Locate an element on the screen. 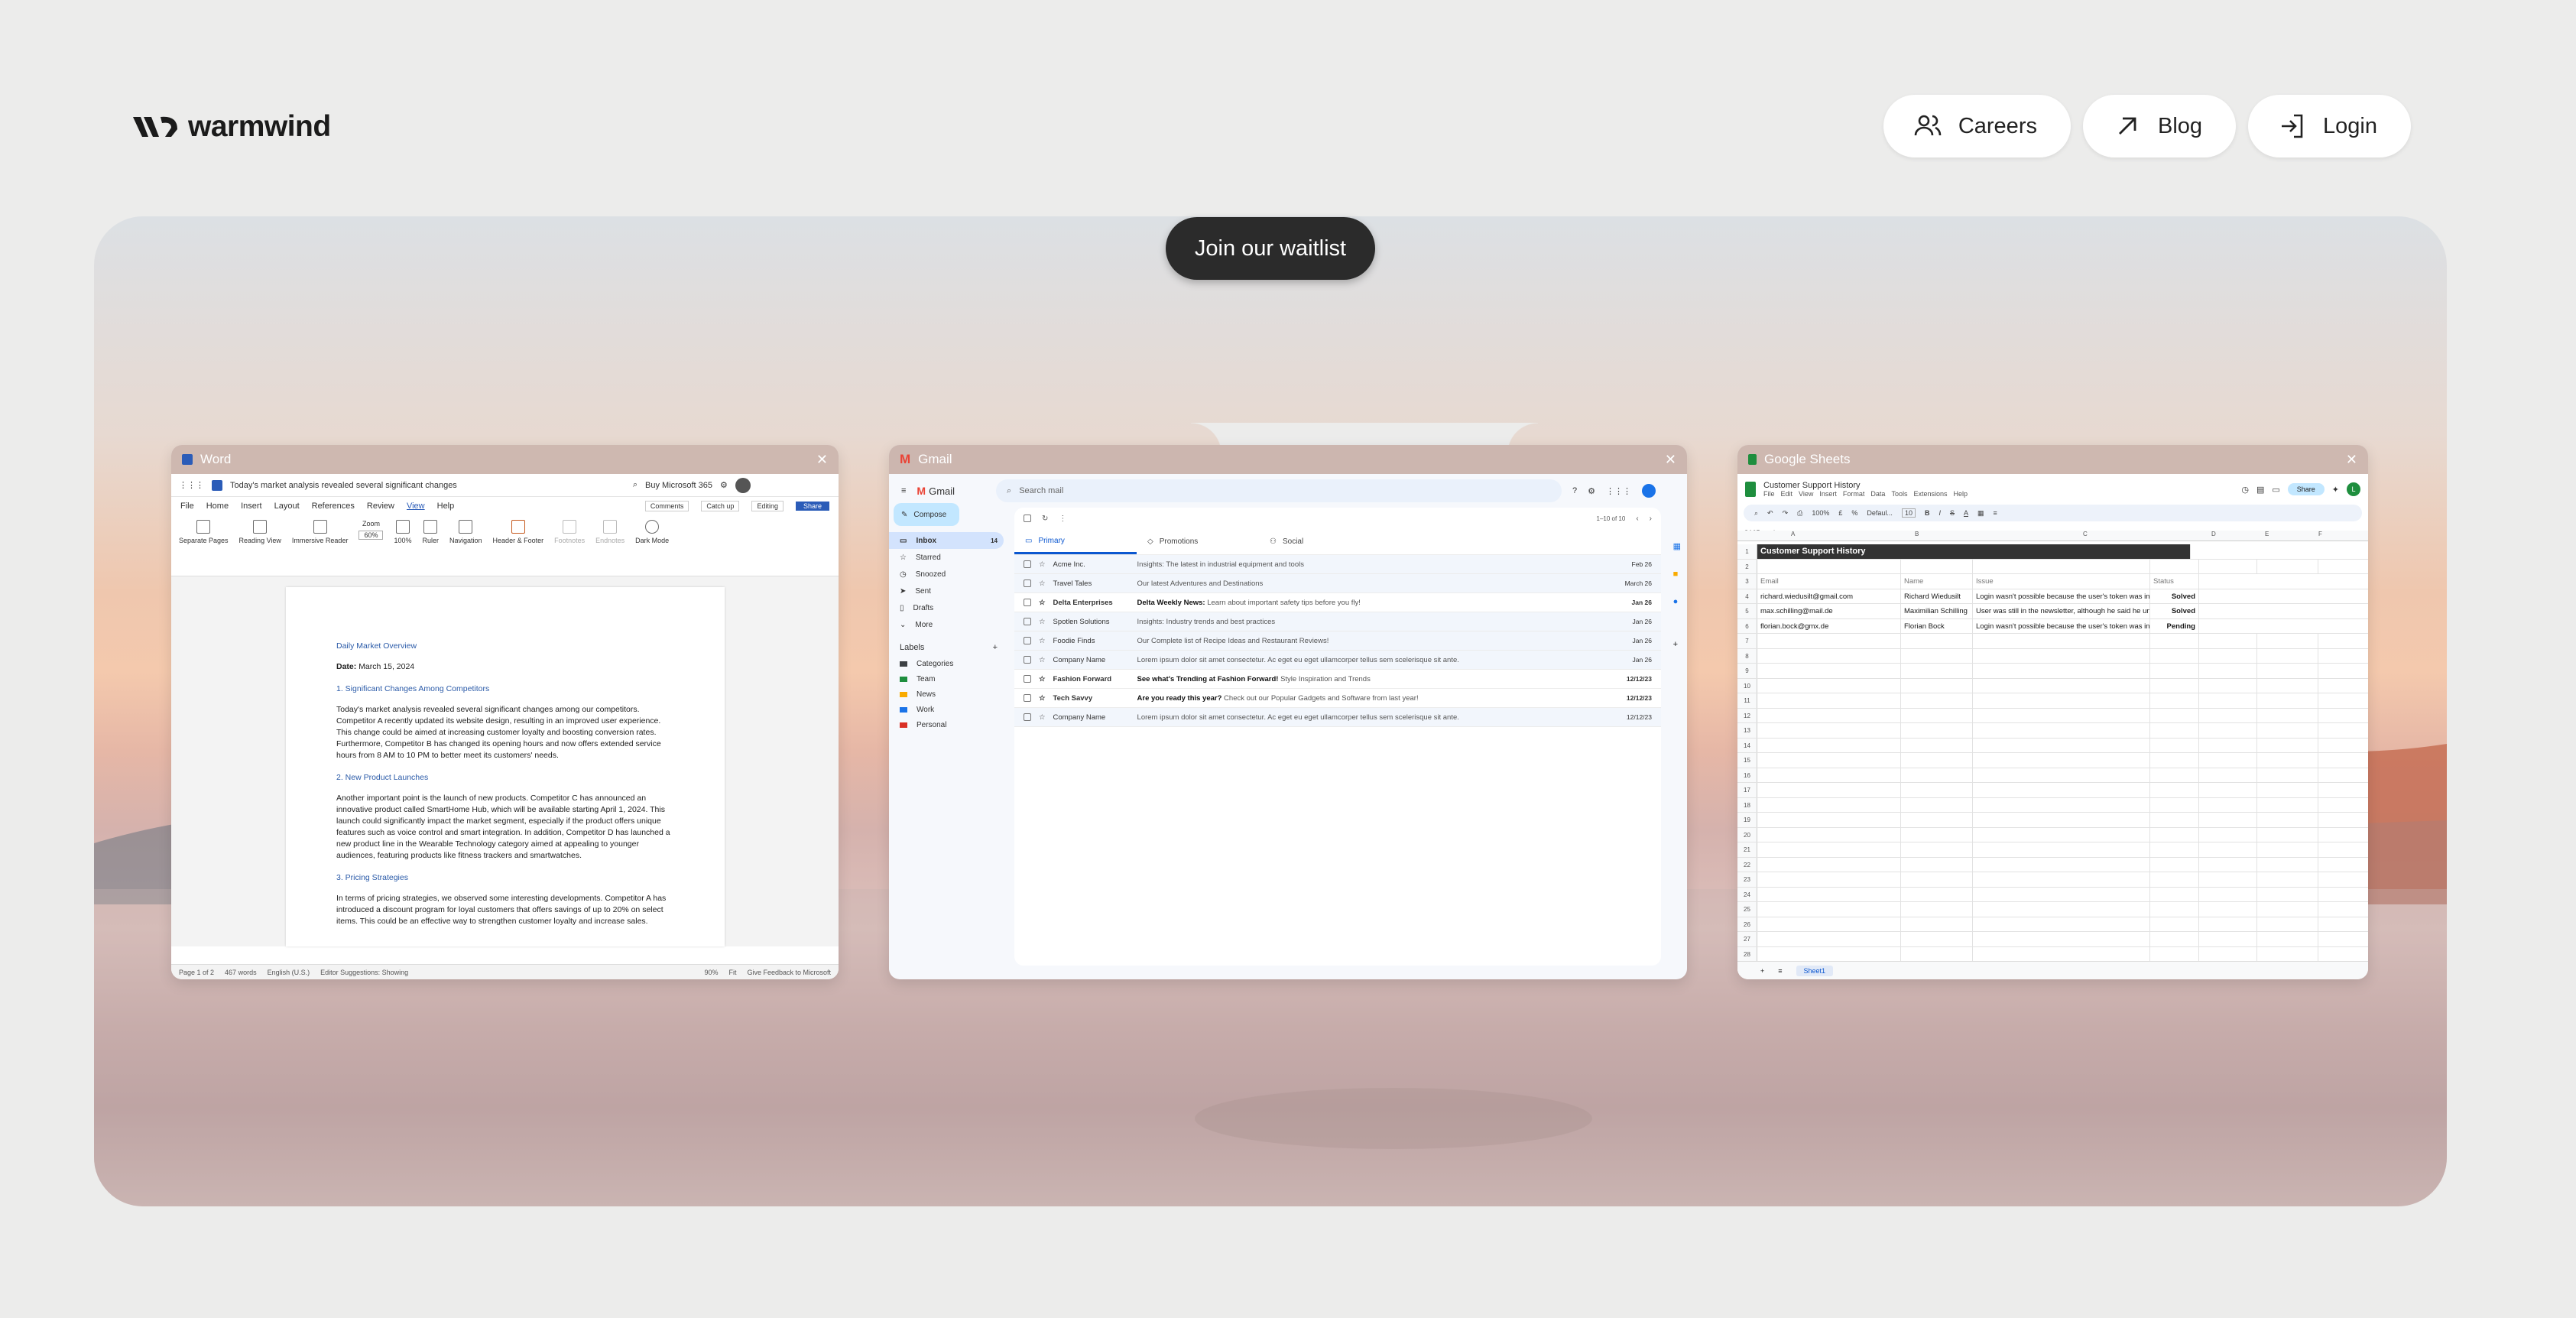 The height and width of the screenshot is (1318, 2576). menu-help: Help is located at coordinates (1961, 494).